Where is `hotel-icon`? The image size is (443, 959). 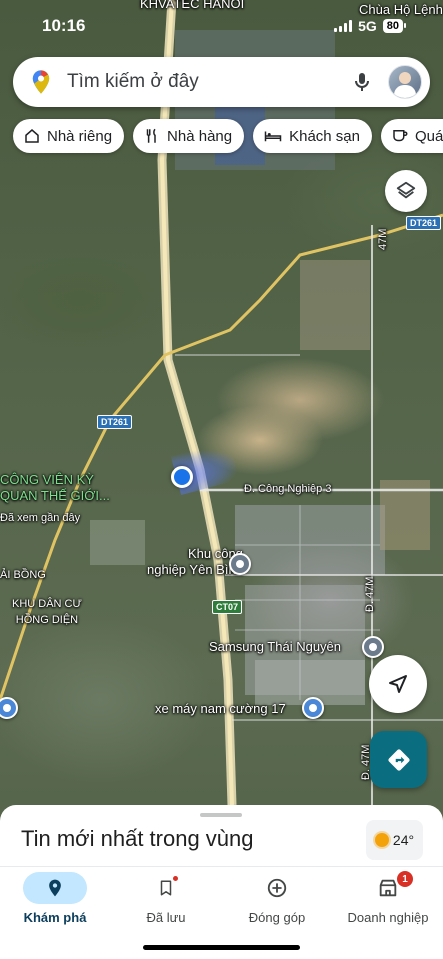 hotel-icon is located at coordinates (273, 136).